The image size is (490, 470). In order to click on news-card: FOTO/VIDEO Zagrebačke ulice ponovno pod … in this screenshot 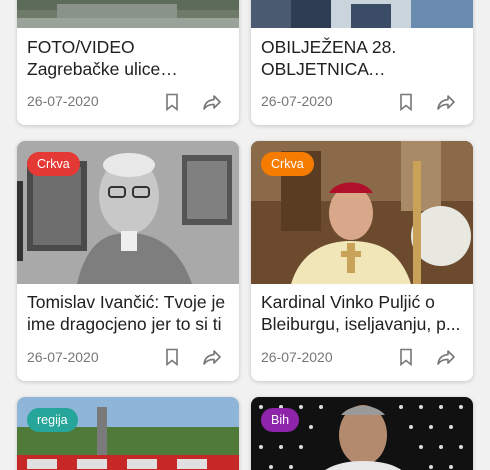, I will do `click(128, 62)`.